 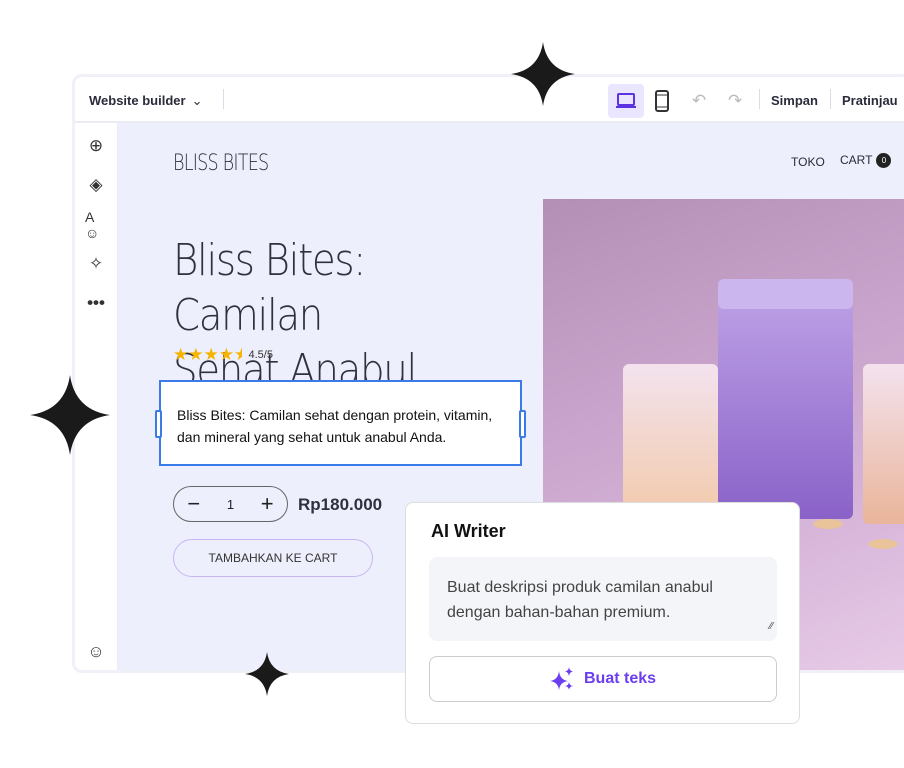 I want to click on mobile-icon, so click(x=662, y=101).